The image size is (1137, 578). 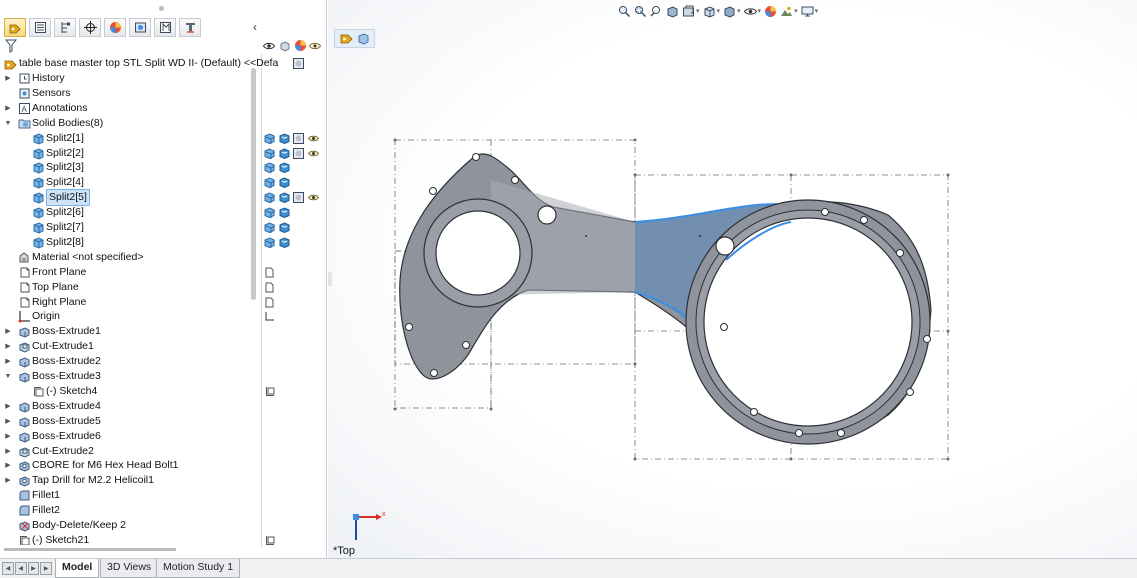 What do you see at coordinates (129, 376) in the screenshot?
I see `tree-item: ▼ Boss-Extrude3` at bounding box center [129, 376].